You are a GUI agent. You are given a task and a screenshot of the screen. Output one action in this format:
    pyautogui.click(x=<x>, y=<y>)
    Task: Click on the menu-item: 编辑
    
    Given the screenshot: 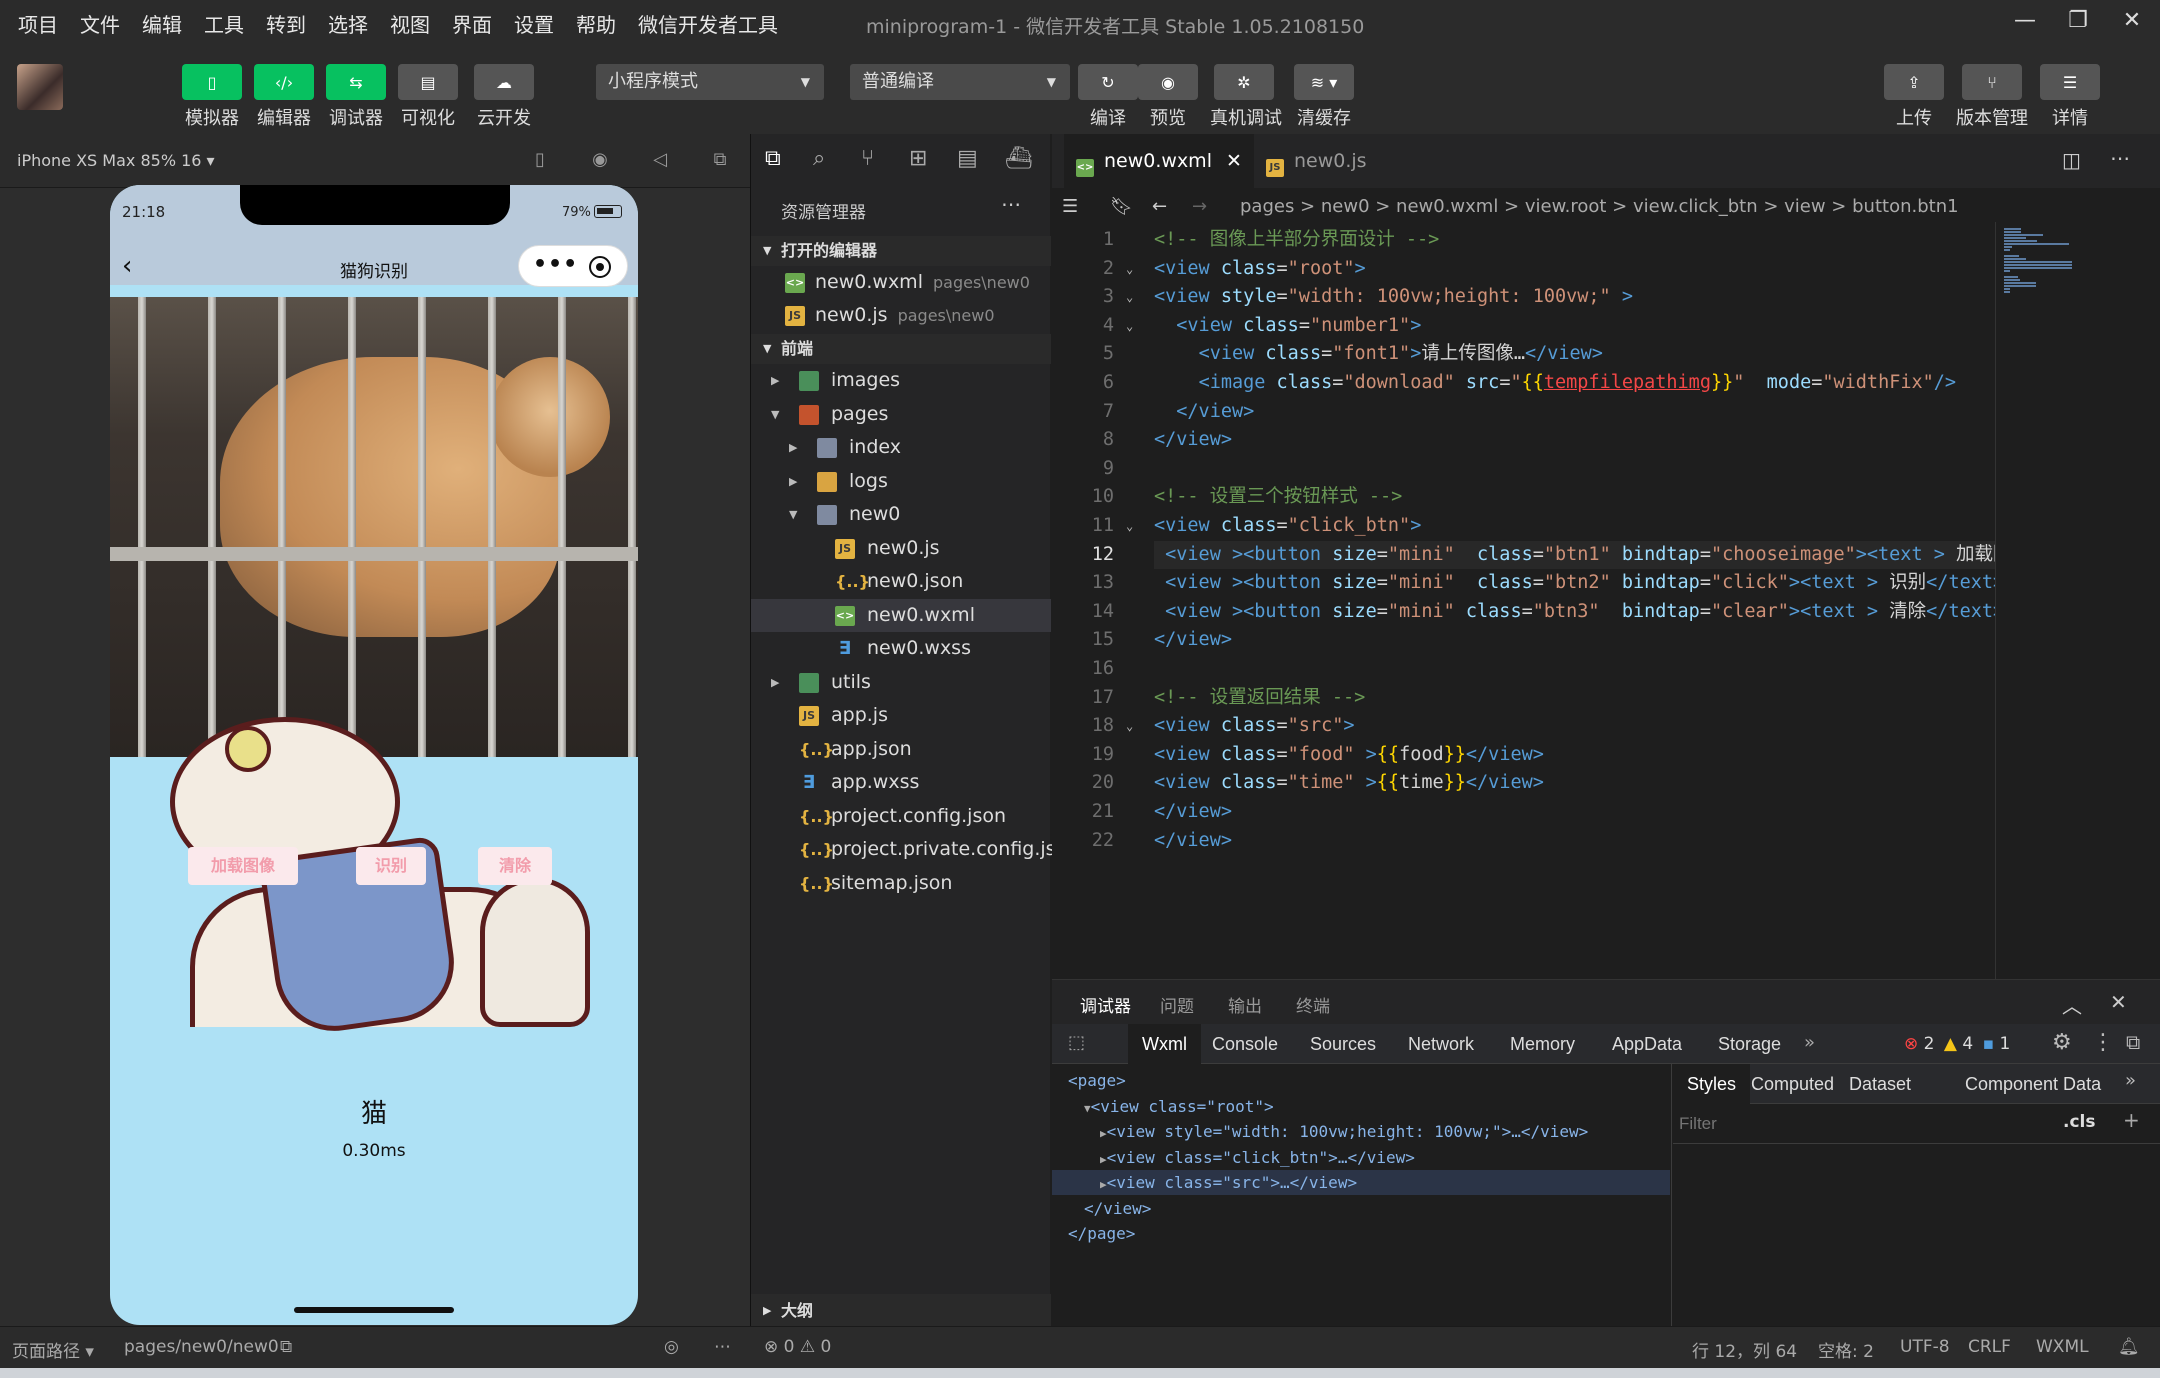 What is the action you would take?
    pyautogui.click(x=162, y=23)
    